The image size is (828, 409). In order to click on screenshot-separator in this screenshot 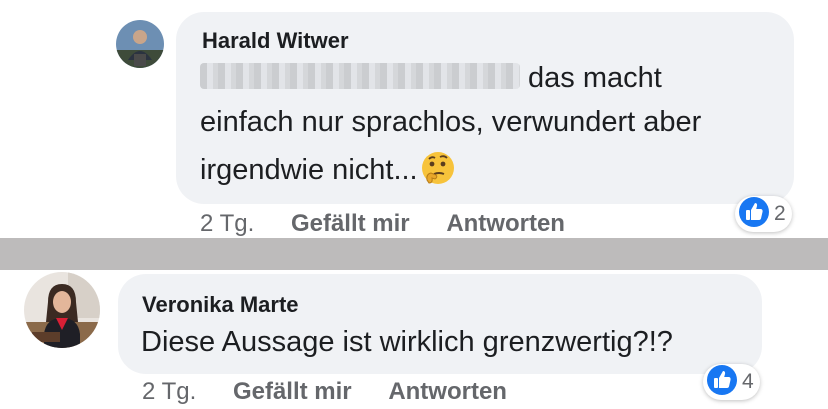, I will do `click(414, 254)`.